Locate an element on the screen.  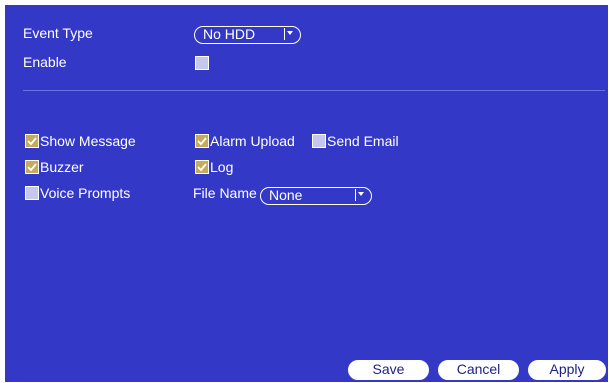
section-divider is located at coordinates (314, 90).